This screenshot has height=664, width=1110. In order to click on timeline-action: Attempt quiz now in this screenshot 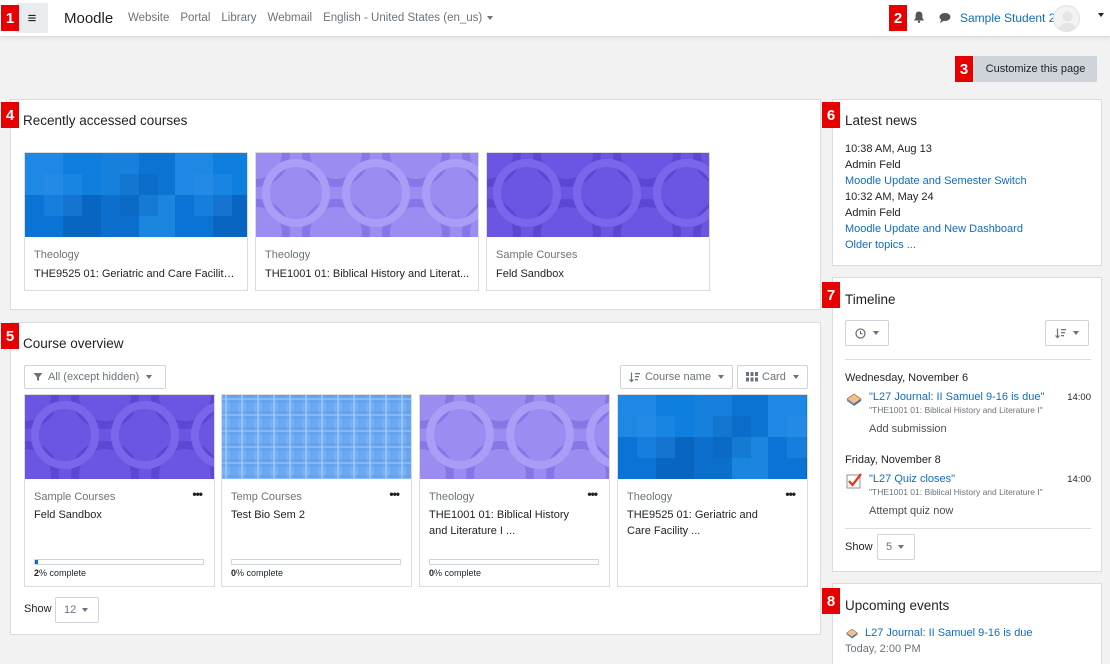, I will do `click(911, 511)`.